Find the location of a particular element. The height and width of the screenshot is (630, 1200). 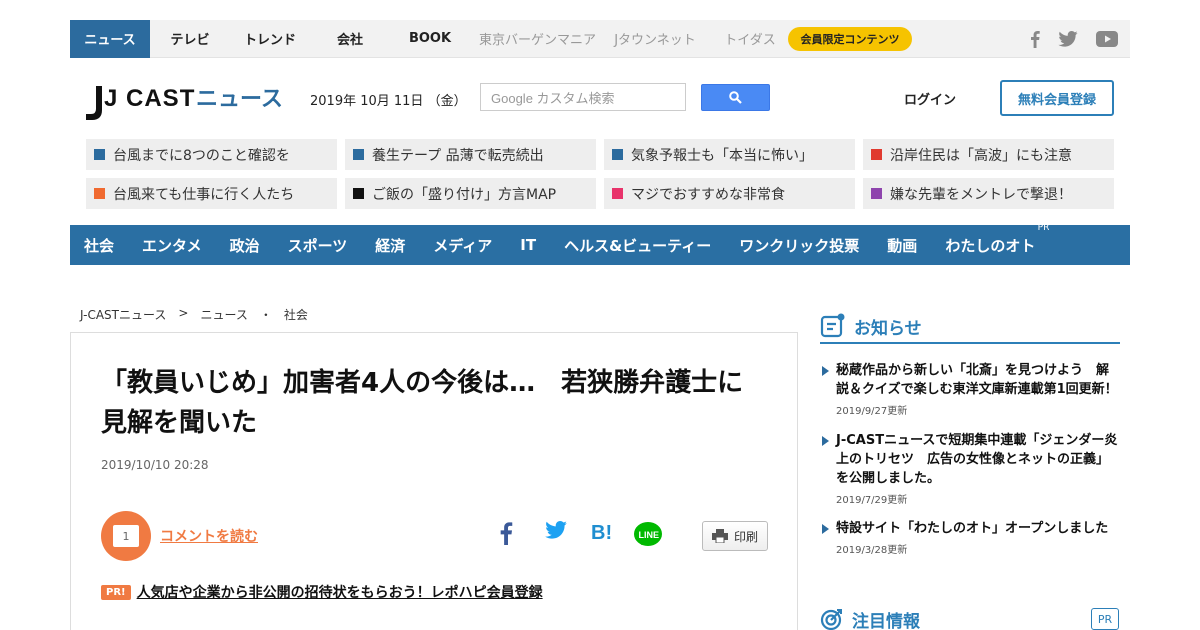

topic-chip: 養生テープ 品薄で転売続出 is located at coordinates (470, 154).